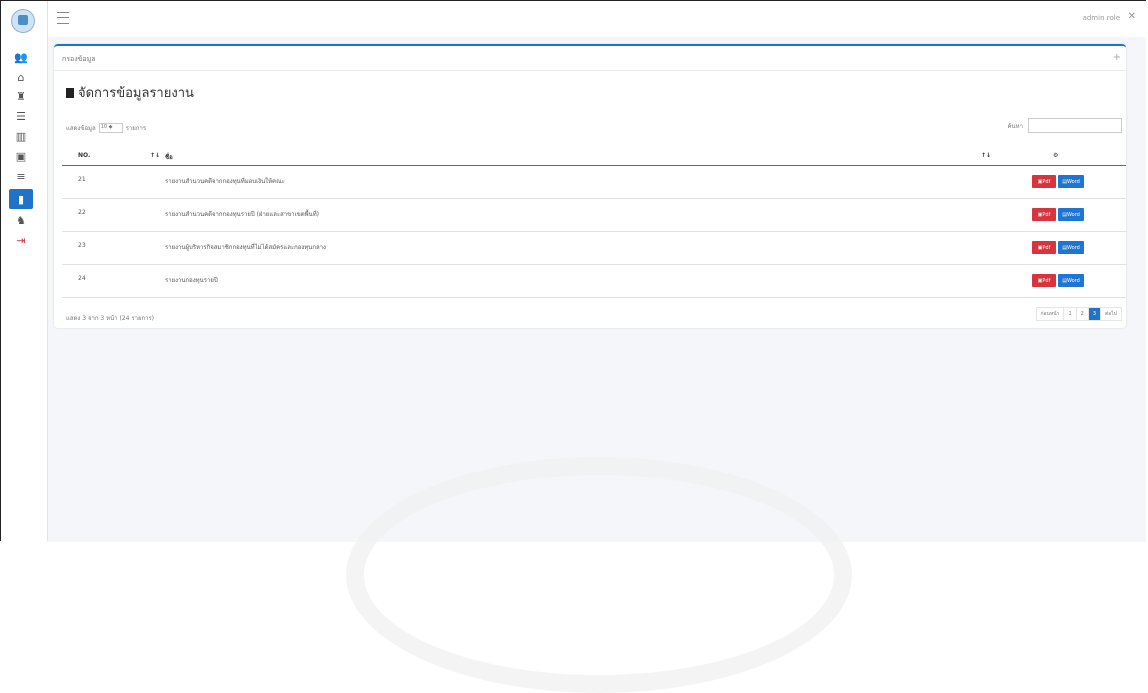 This screenshot has width=1148, height=693. What do you see at coordinates (21, 96) in the screenshot?
I see `person-icon: ♜` at bounding box center [21, 96].